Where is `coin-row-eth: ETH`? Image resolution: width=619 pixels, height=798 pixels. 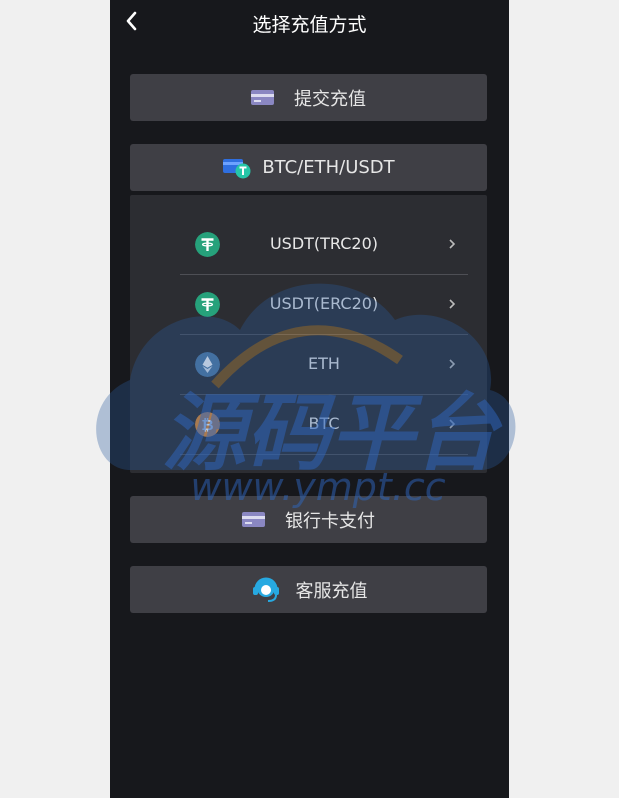
coin-row-eth: ETH is located at coordinates (324, 365).